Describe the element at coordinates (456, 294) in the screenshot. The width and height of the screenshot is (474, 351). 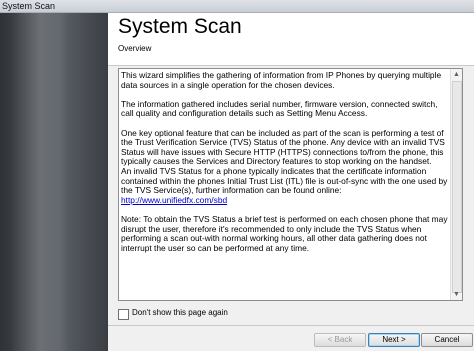
I see `scroll-down-icon: ▼` at that location.